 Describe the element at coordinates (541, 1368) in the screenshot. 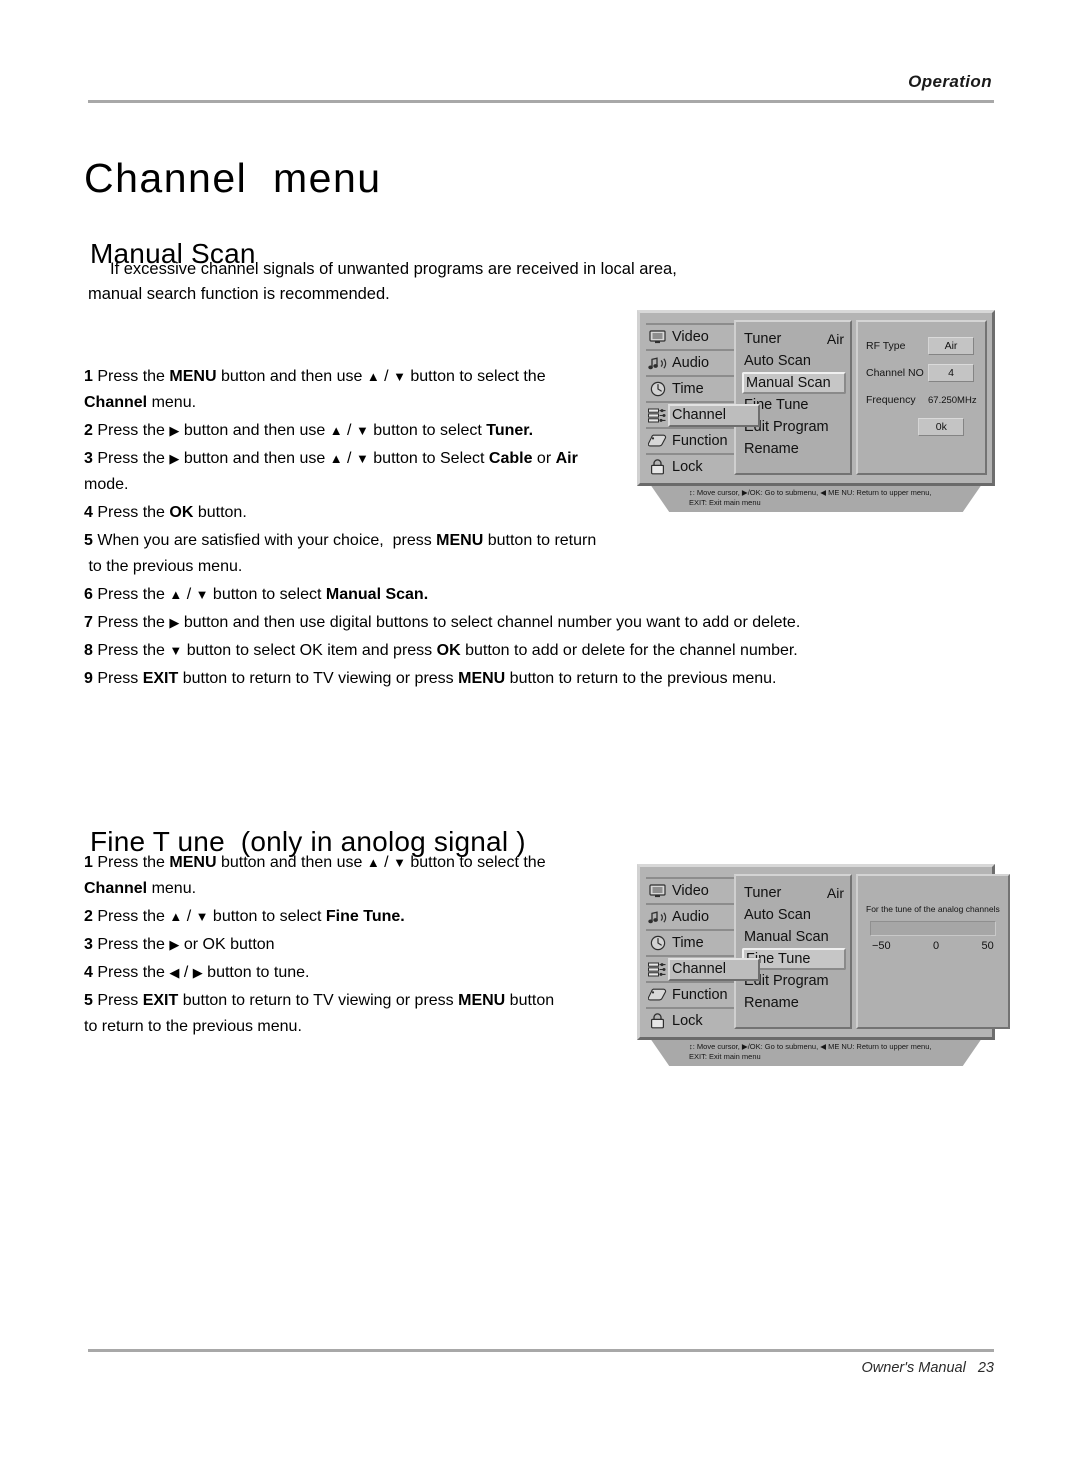

I see `page-footer: Owner's Manual 23` at that location.